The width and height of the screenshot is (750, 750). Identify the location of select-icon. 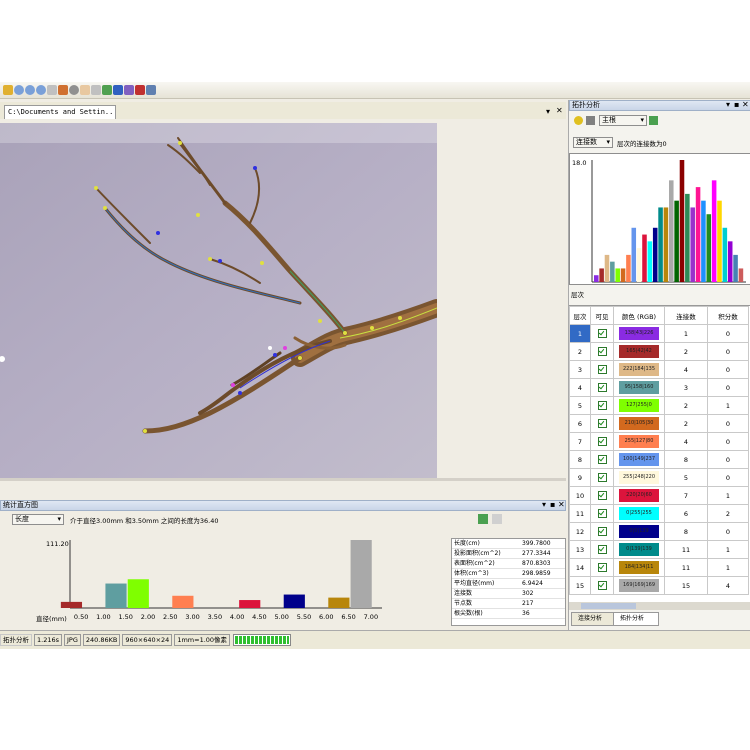
(52, 90).